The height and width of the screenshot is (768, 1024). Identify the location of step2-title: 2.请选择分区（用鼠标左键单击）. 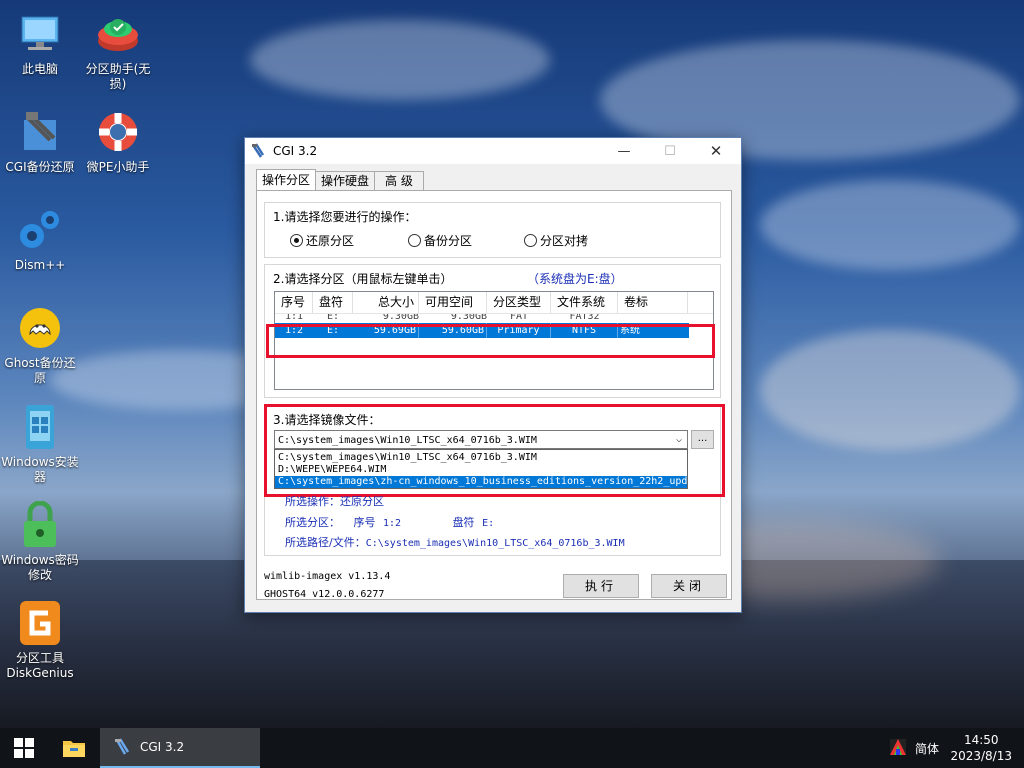
(363, 279).